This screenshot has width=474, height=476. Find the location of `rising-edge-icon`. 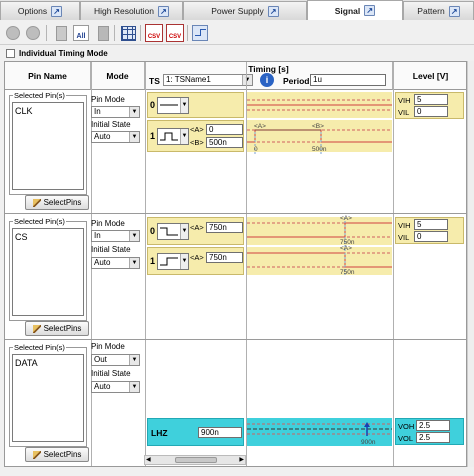

rising-edge-icon is located at coordinates (169, 261).